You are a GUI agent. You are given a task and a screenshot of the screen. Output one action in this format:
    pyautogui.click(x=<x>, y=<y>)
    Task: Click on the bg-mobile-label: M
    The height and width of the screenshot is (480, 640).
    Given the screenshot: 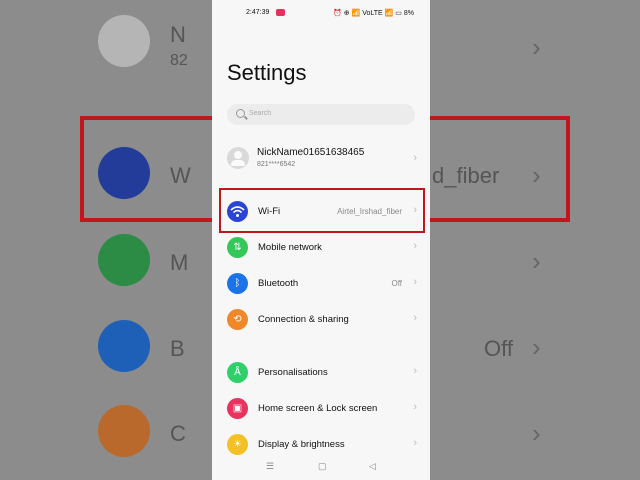 What is the action you would take?
    pyautogui.click(x=179, y=262)
    